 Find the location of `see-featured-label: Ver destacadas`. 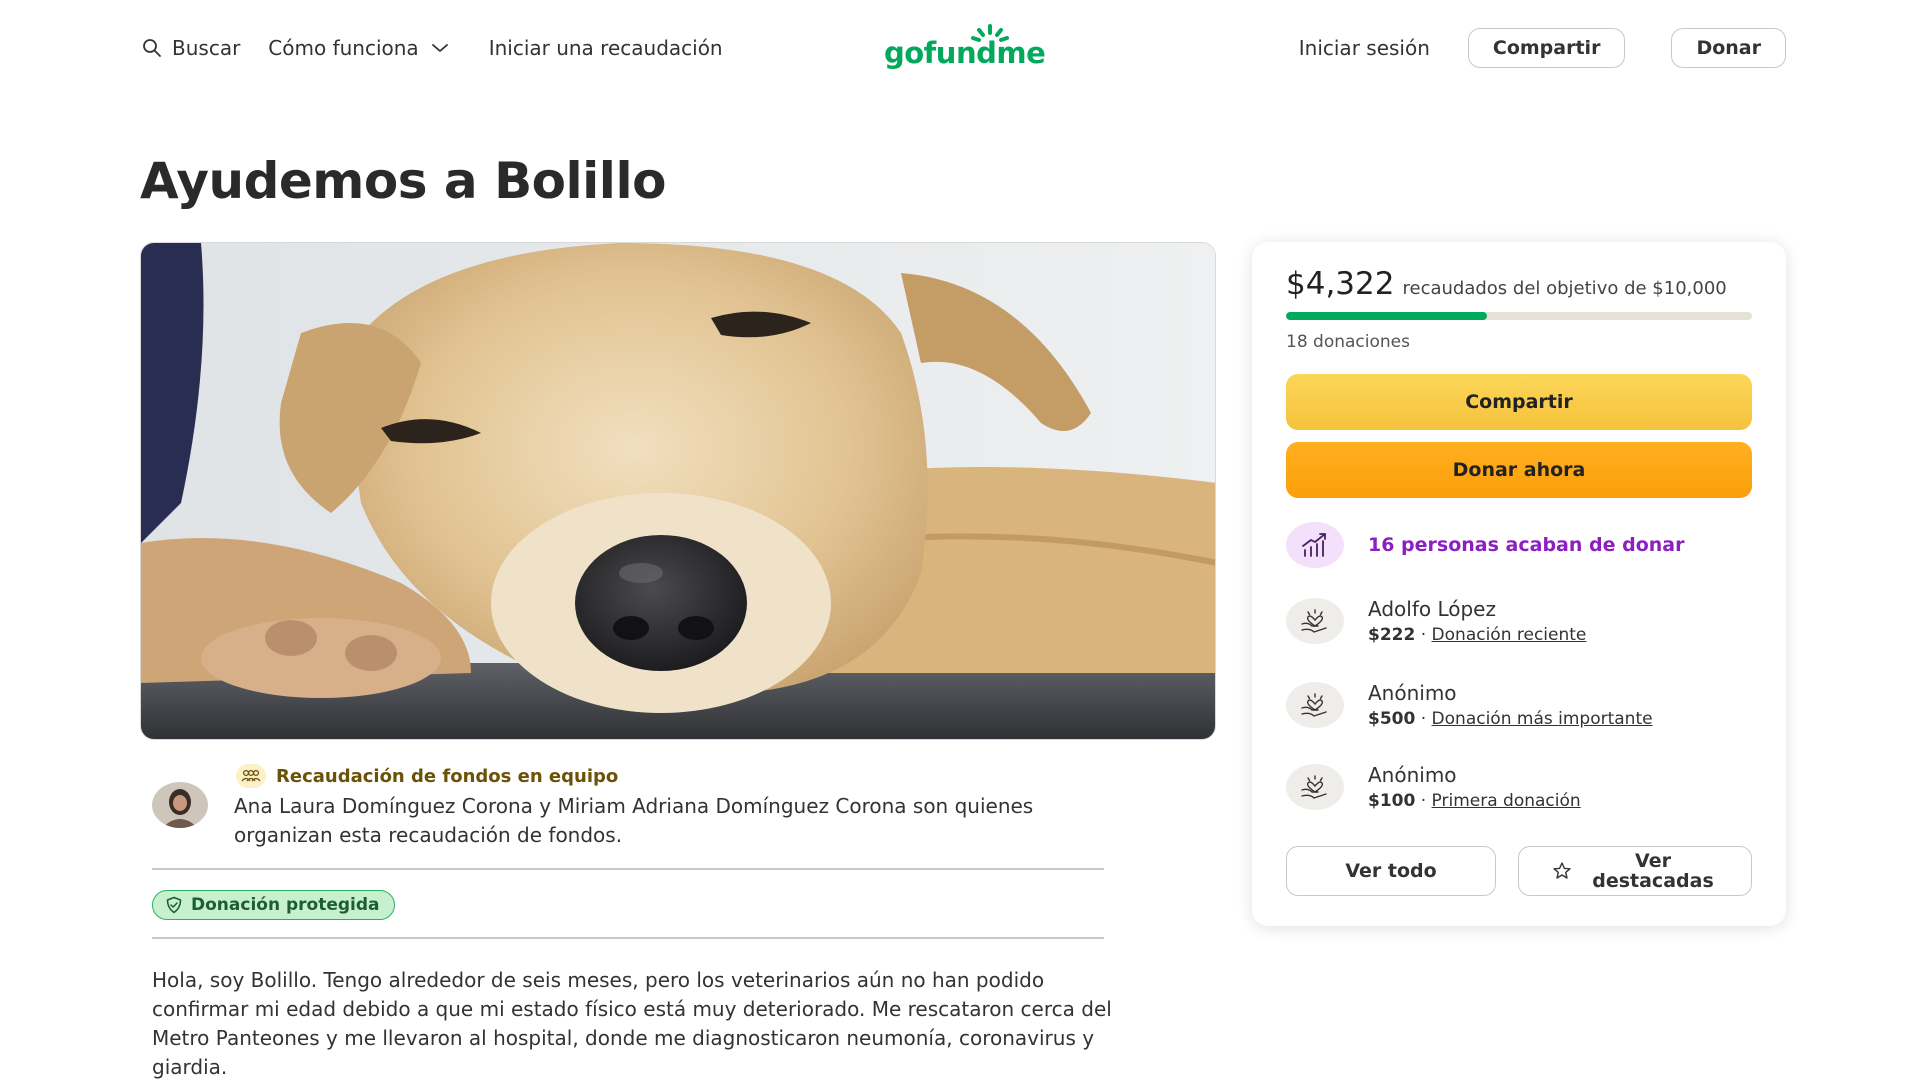

see-featured-label: Ver destacadas is located at coordinates (1653, 871).